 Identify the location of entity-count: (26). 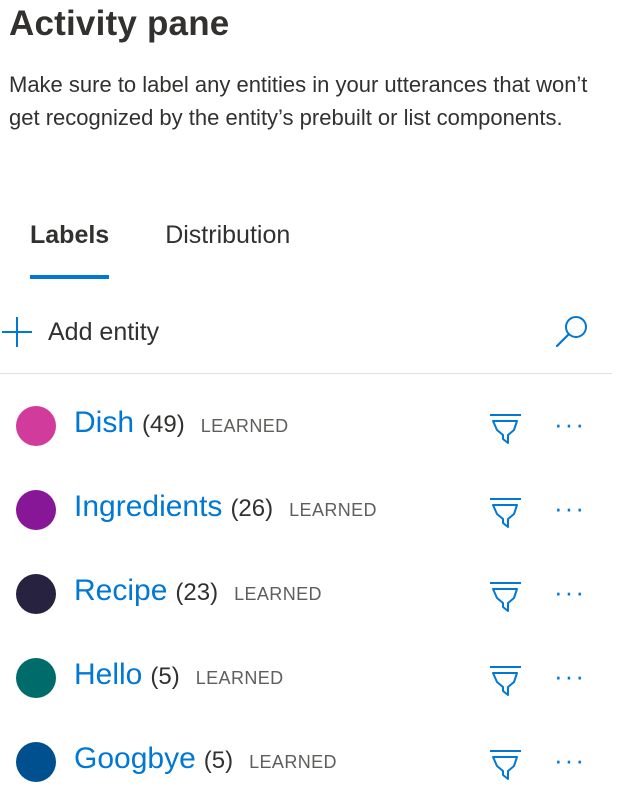
(252, 508).